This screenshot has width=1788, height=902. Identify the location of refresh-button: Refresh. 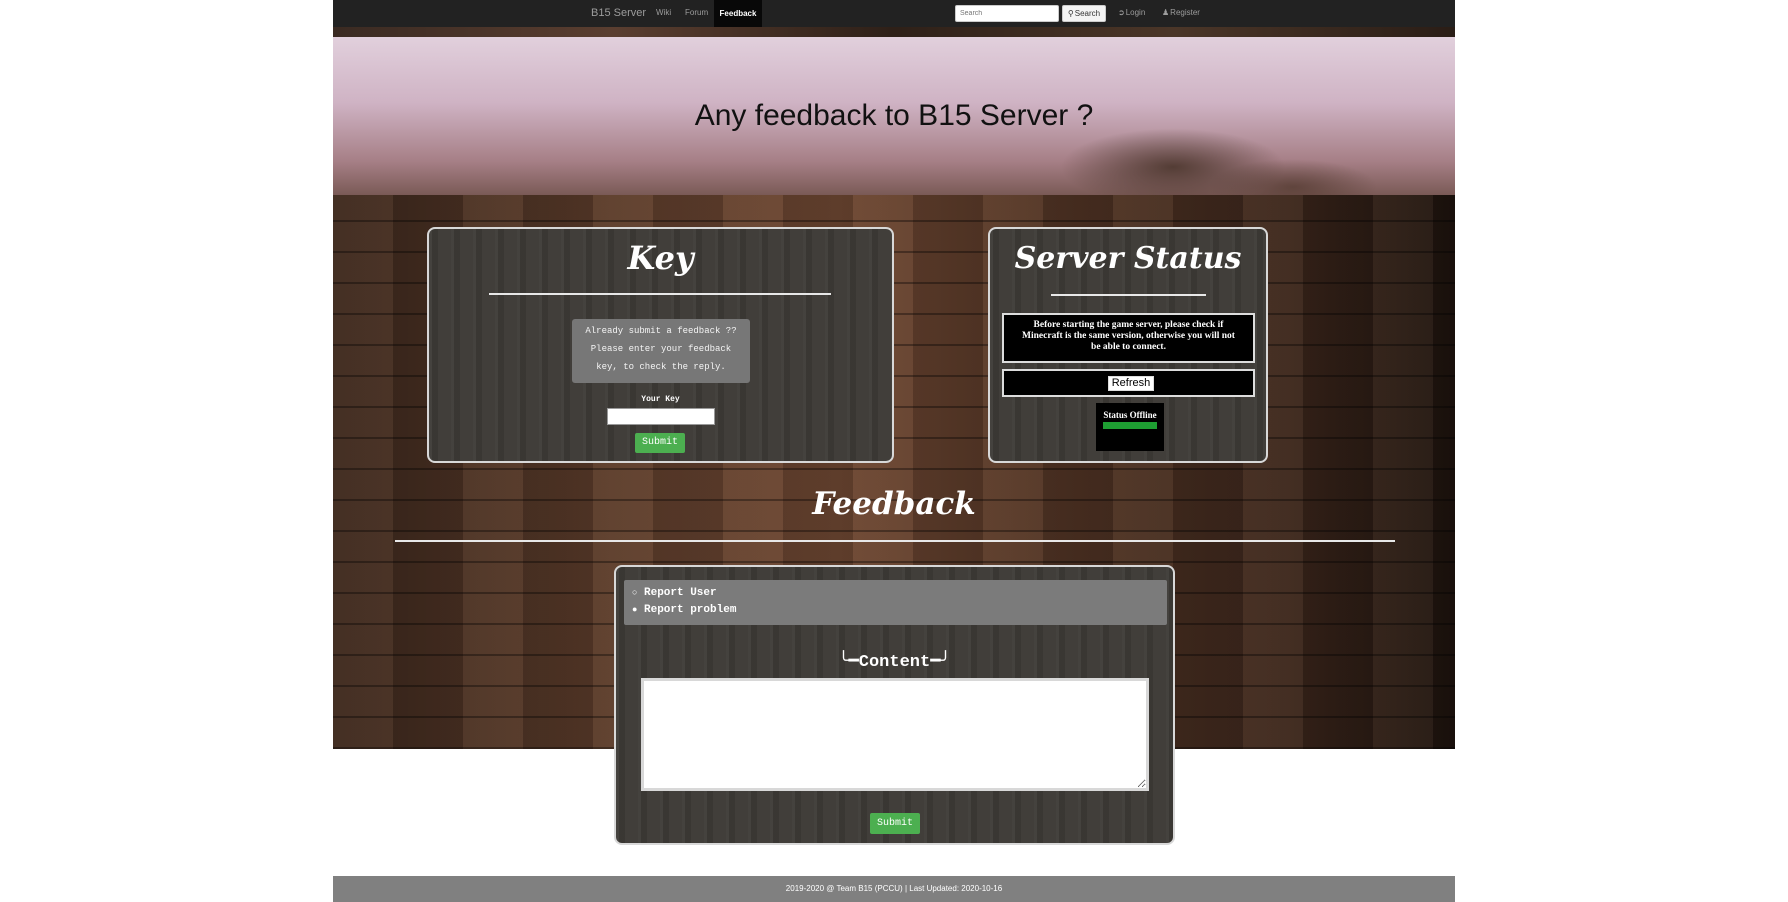
(1131, 383).